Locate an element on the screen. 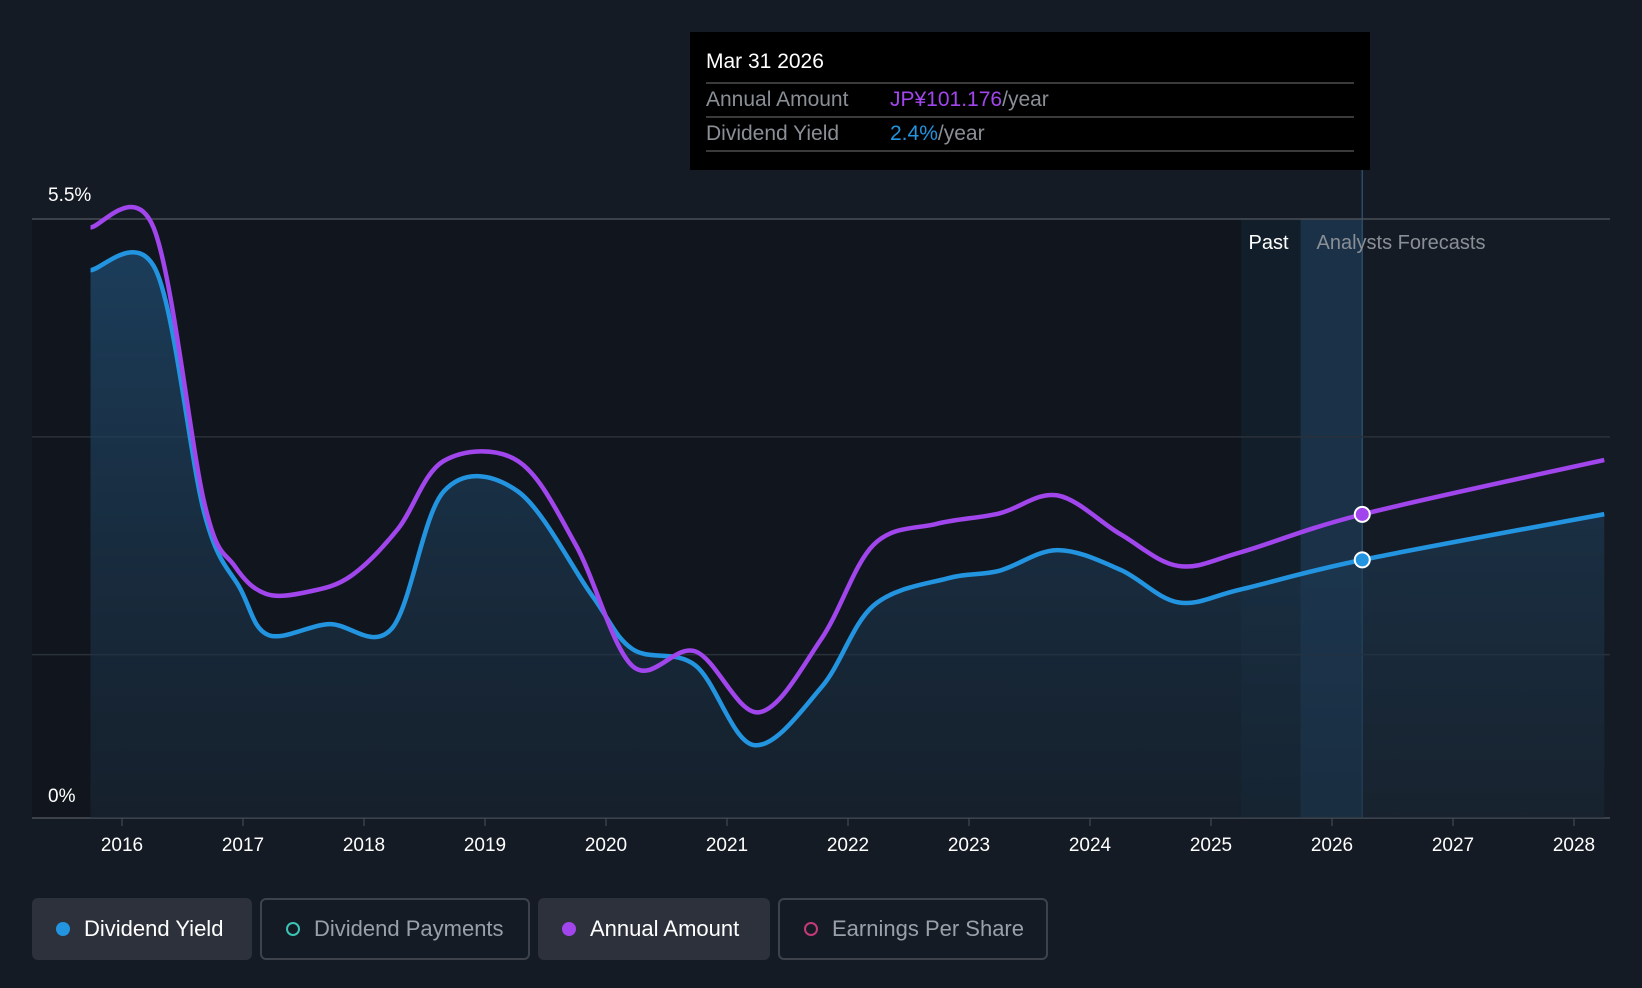 This screenshot has height=988, width=1642. x-tick-label: 2019 is located at coordinates (485, 845).